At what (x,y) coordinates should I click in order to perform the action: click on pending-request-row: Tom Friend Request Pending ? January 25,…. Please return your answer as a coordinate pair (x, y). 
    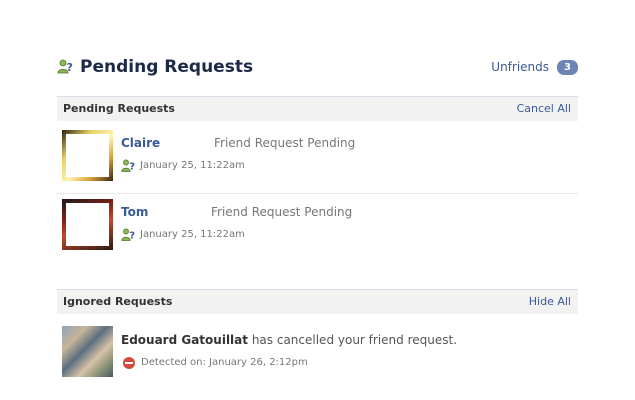
    Looking at the image, I should click on (317, 231).